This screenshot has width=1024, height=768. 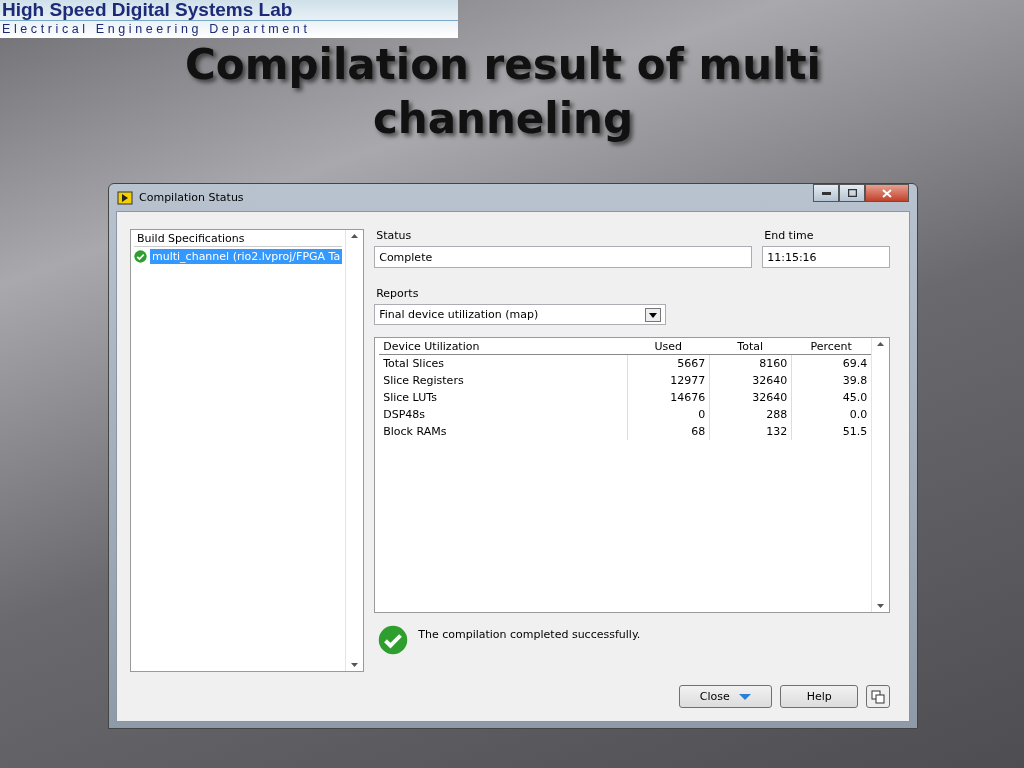 What do you see at coordinates (819, 696) in the screenshot?
I see `help-button: Help` at bounding box center [819, 696].